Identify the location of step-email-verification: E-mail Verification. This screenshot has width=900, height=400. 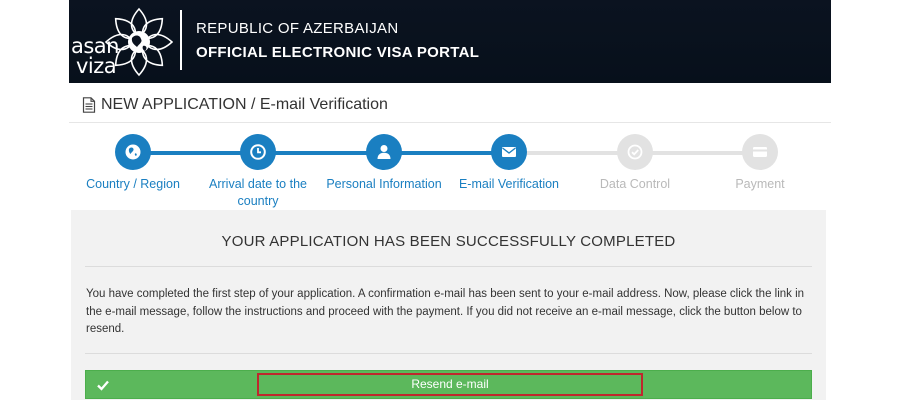
(509, 163).